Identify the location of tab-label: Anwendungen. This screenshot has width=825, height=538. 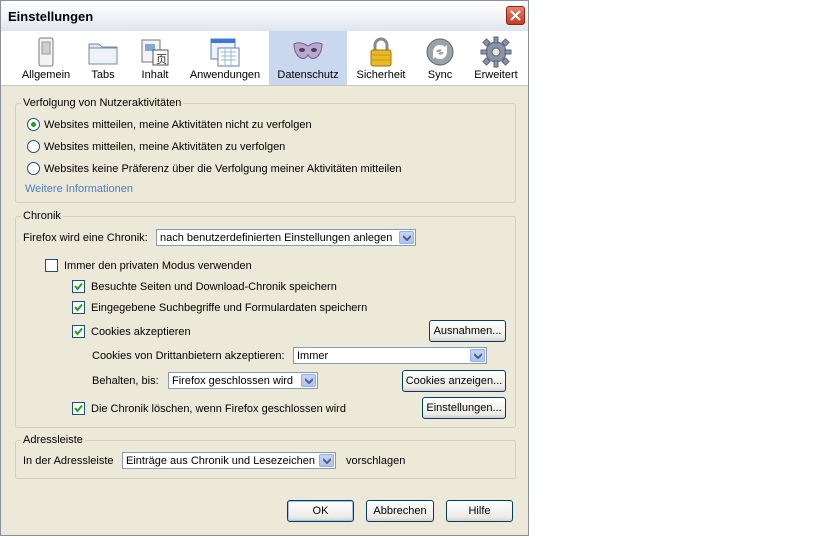
(225, 75).